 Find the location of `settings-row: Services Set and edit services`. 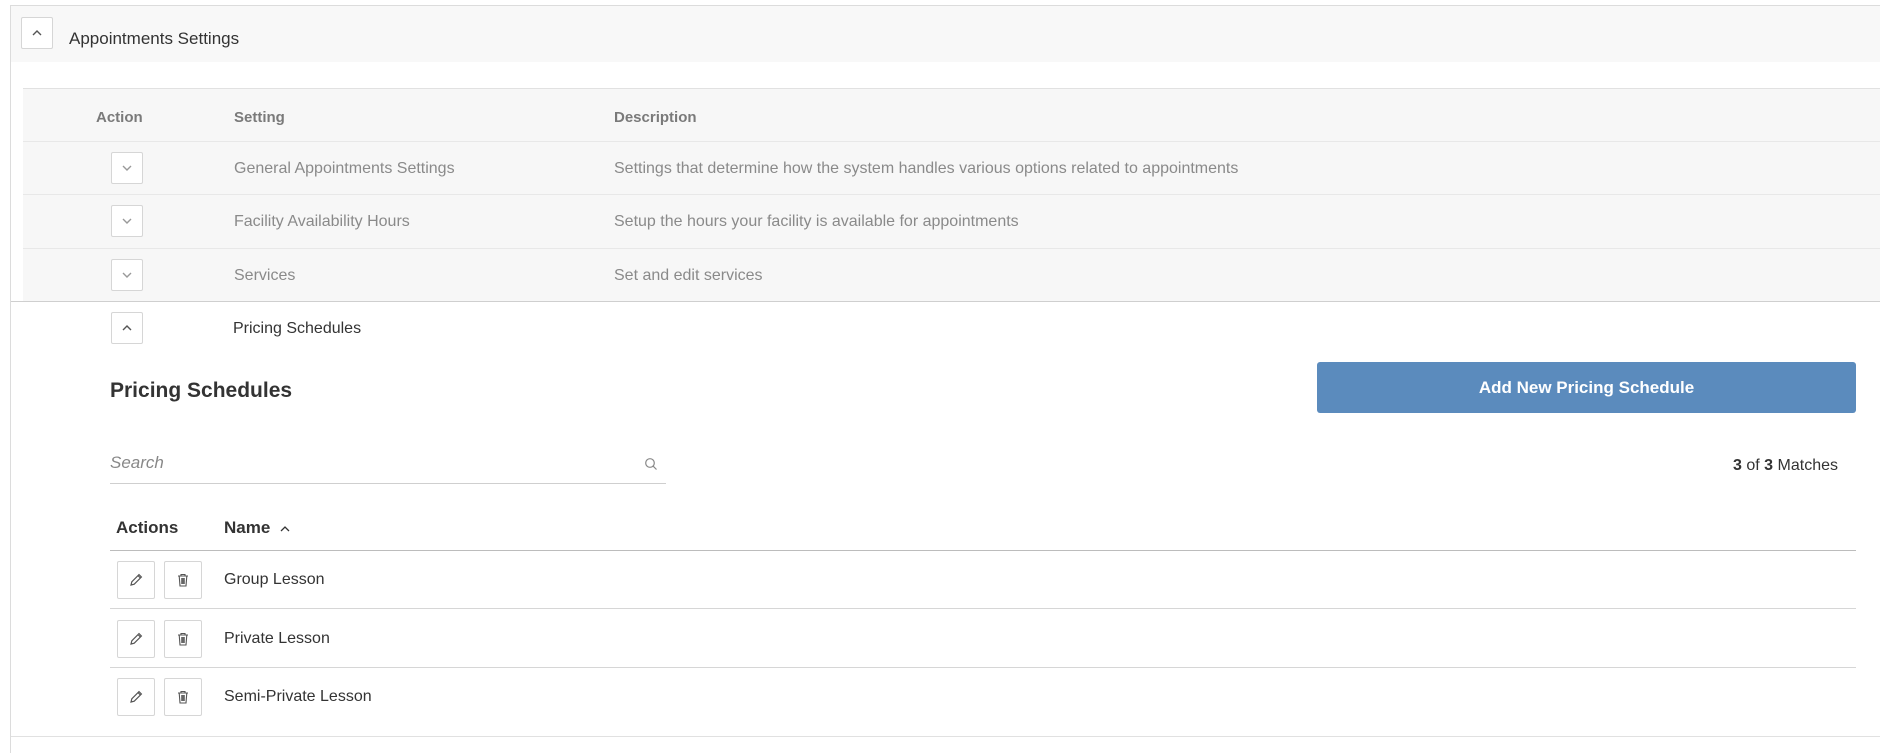

settings-row: Services Set and edit services is located at coordinates (951, 274).